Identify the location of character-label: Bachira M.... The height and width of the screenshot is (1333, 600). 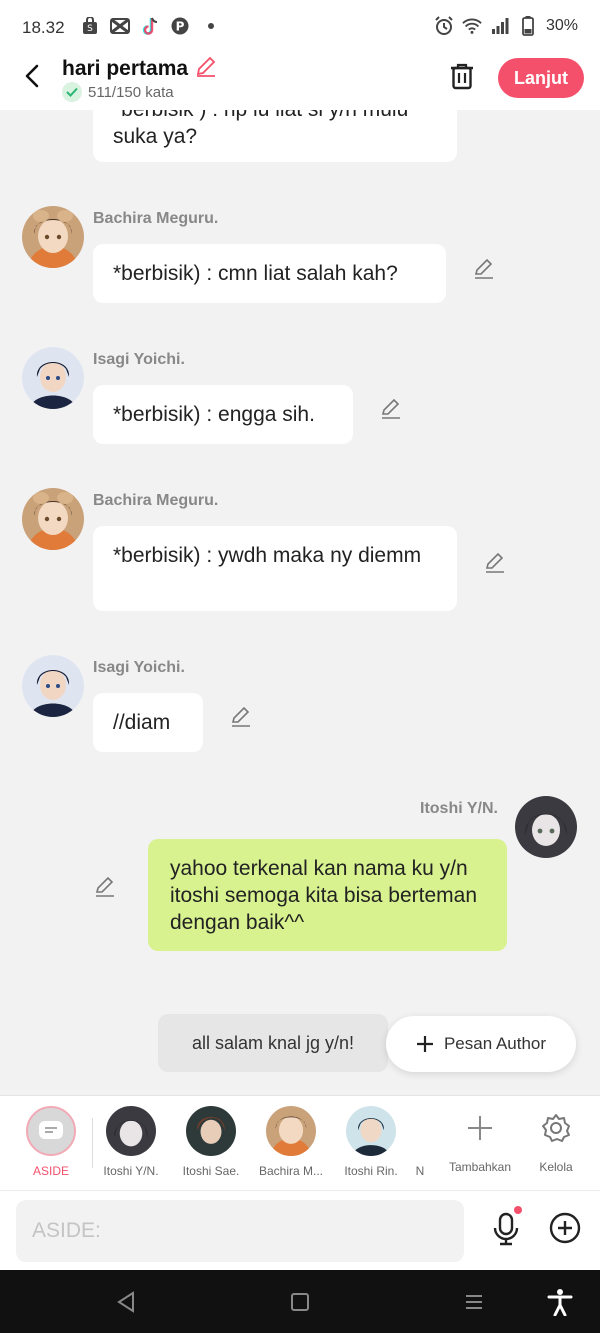
(291, 1171).